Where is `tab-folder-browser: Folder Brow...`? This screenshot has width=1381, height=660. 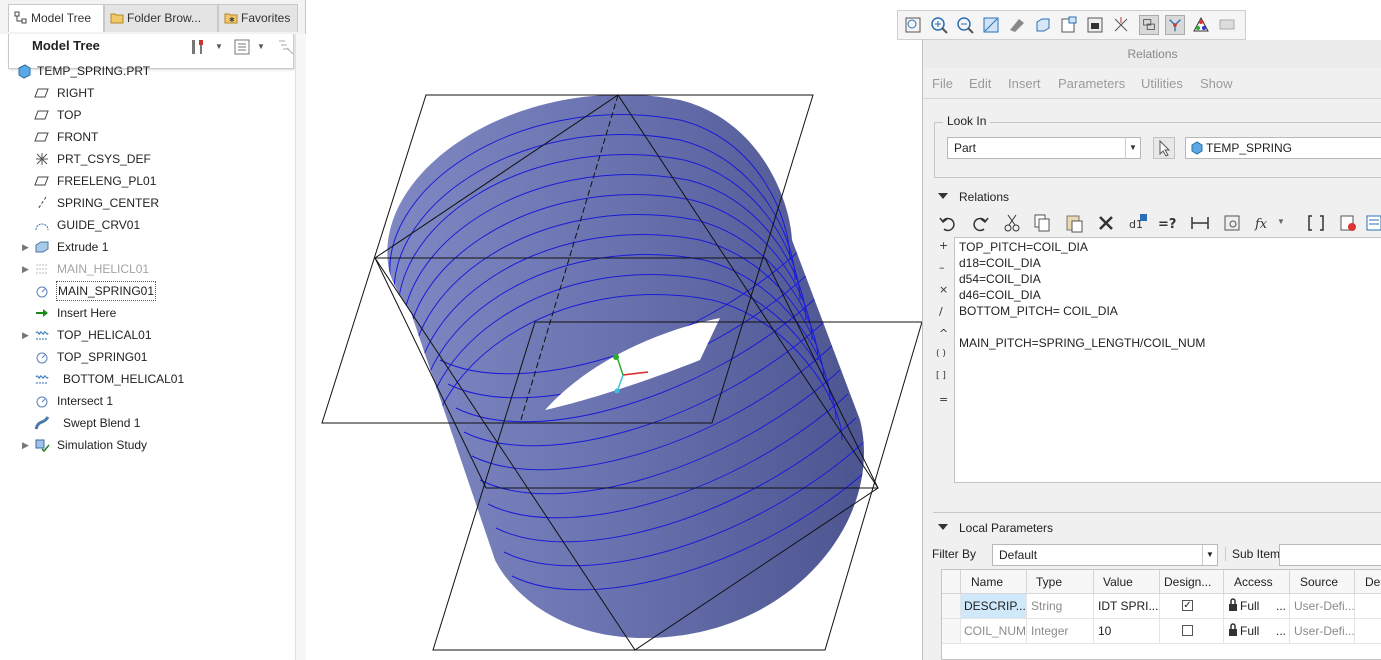
tab-folder-browser: Folder Brow... is located at coordinates (161, 18).